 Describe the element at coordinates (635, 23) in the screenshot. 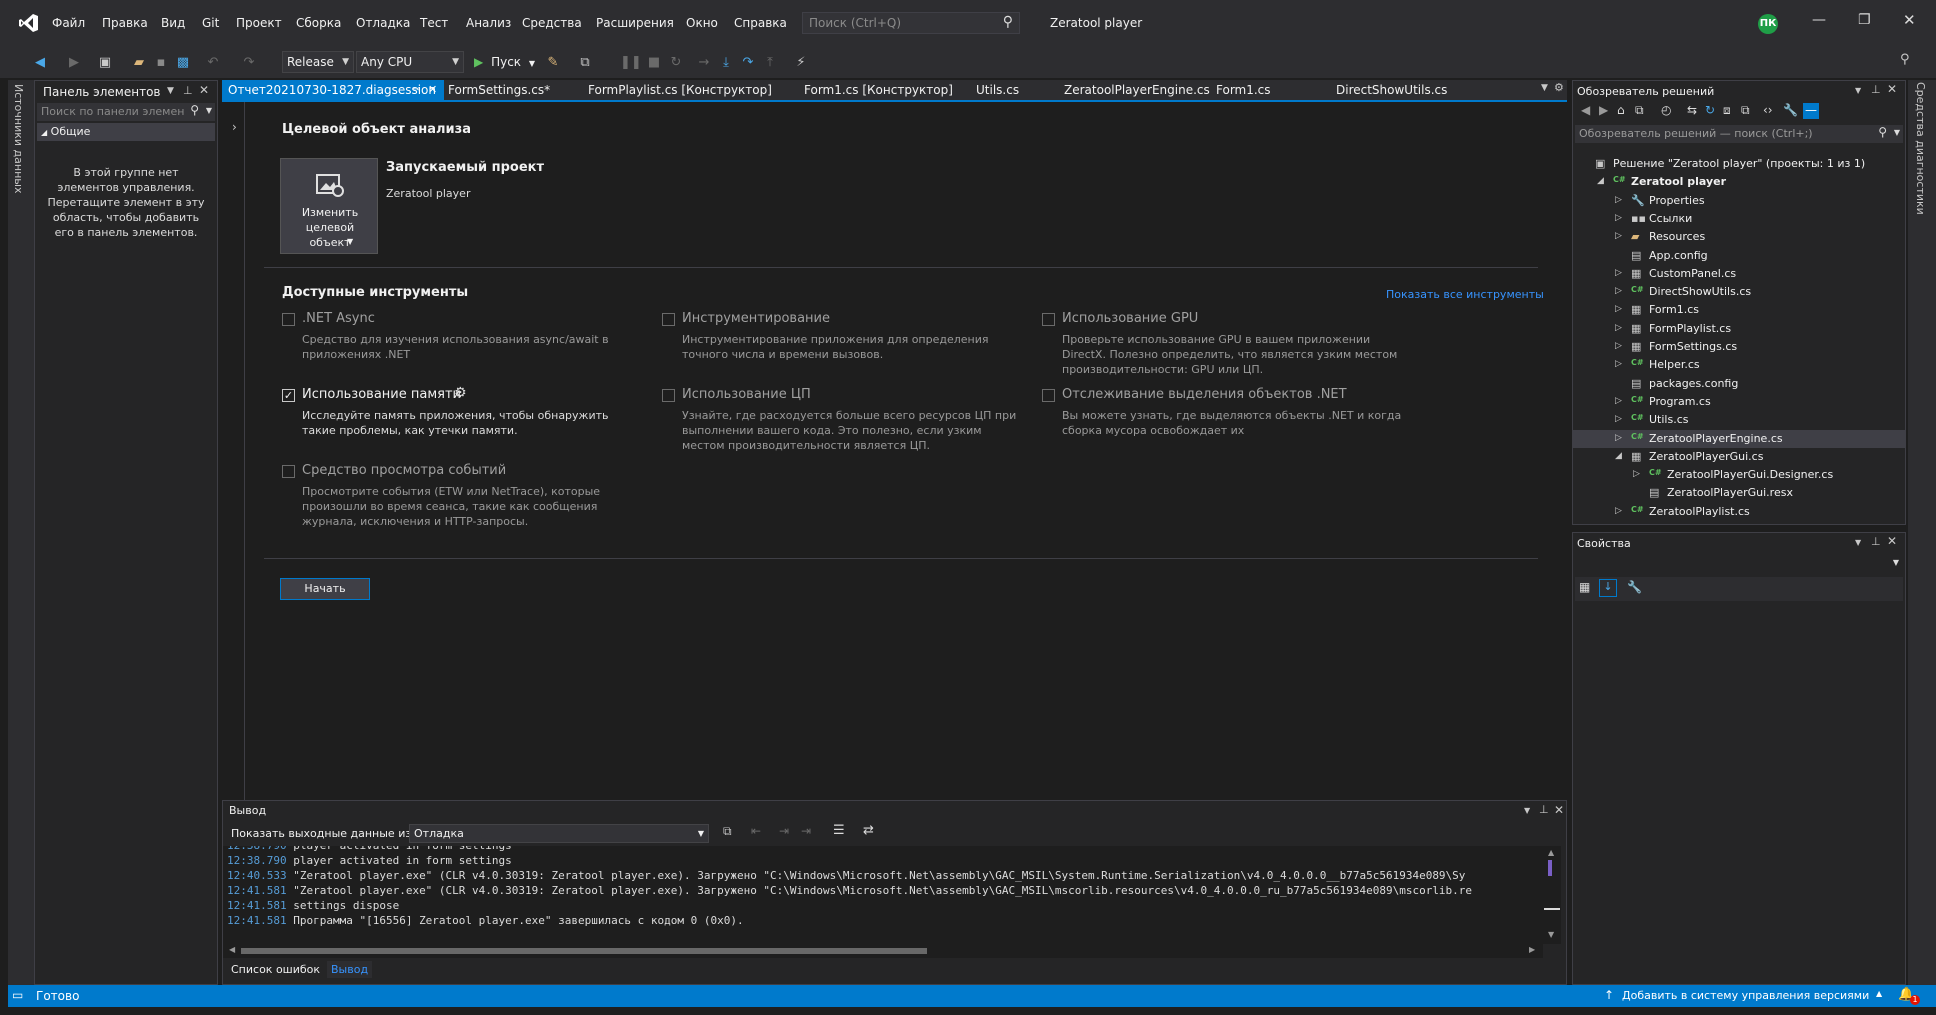

I see `menu-item: Расширения` at that location.